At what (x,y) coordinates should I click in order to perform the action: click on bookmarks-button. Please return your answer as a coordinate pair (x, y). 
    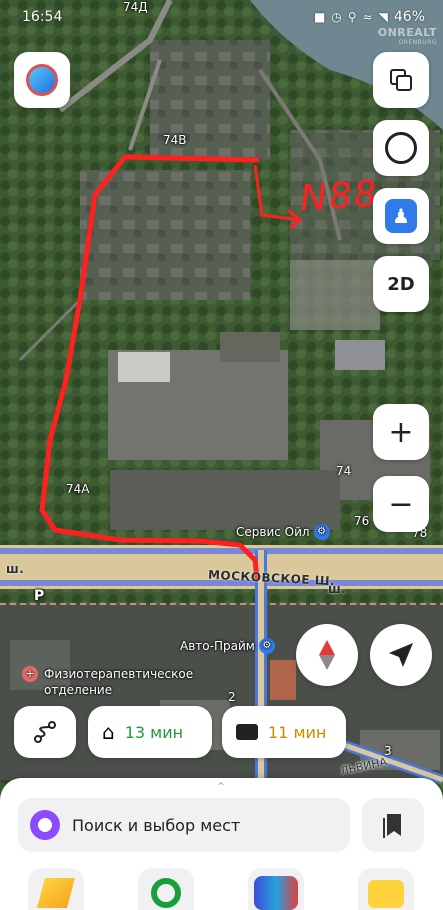
    Looking at the image, I should click on (393, 825).